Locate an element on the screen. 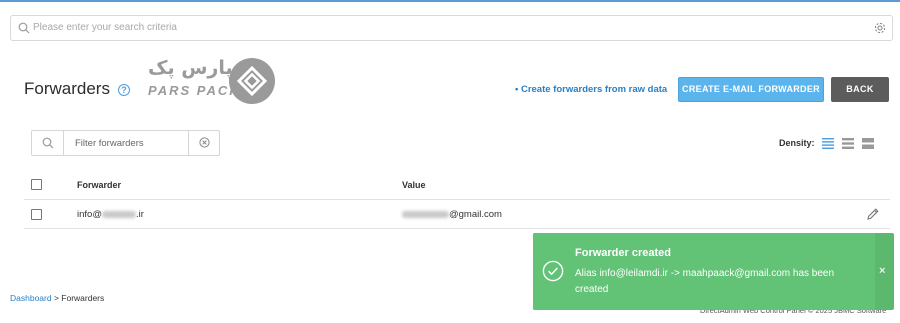  value-cell: @gmail.com is located at coordinates (452, 214).